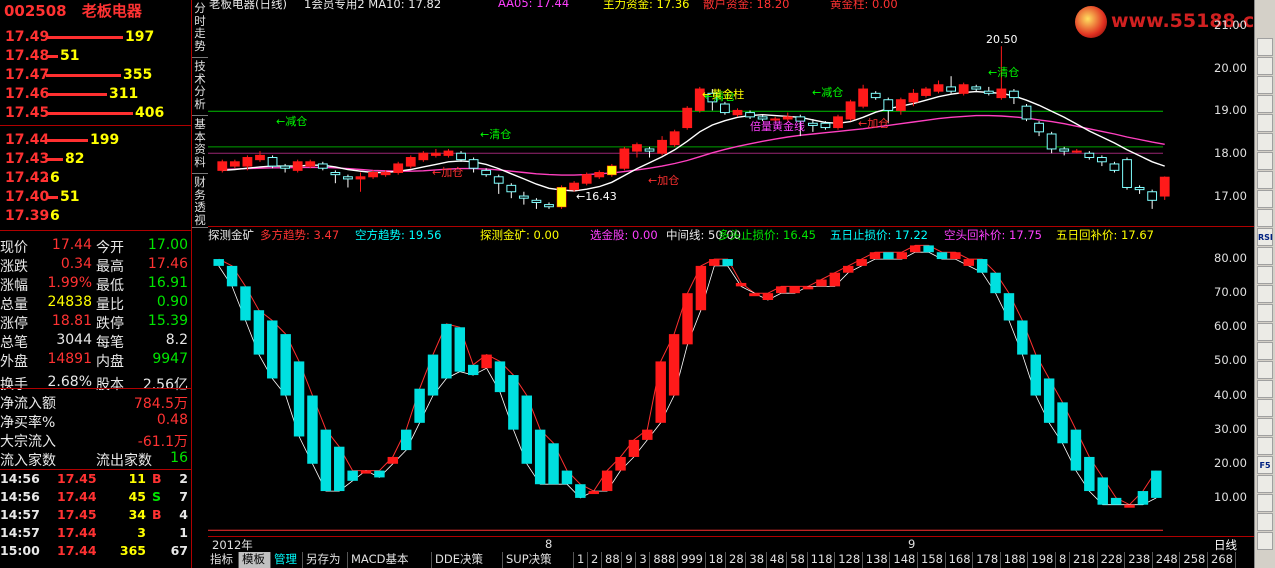 The height and width of the screenshot is (568, 1275). I want to click on bottom-tab: 指标, so click(223, 560).